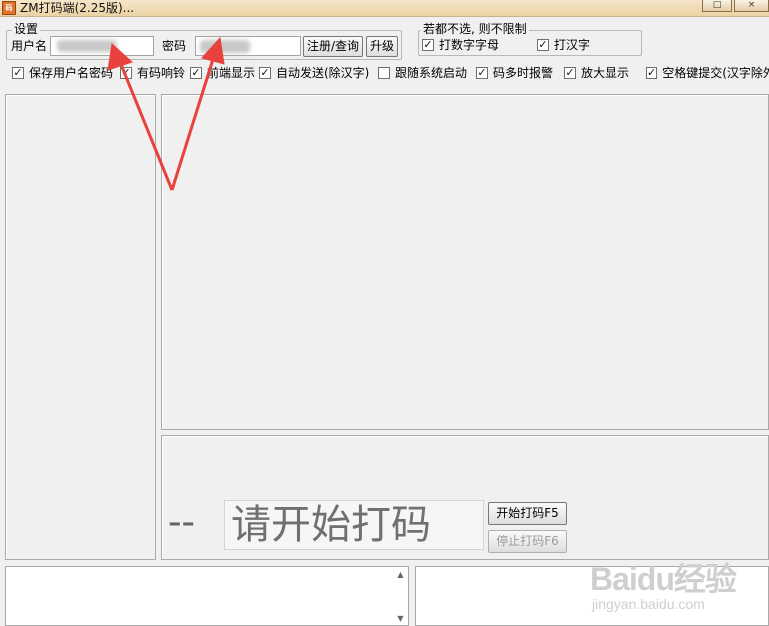 The height and width of the screenshot is (626, 769). I want to click on watermark-url: jingyan.baidu.com, so click(648, 604).